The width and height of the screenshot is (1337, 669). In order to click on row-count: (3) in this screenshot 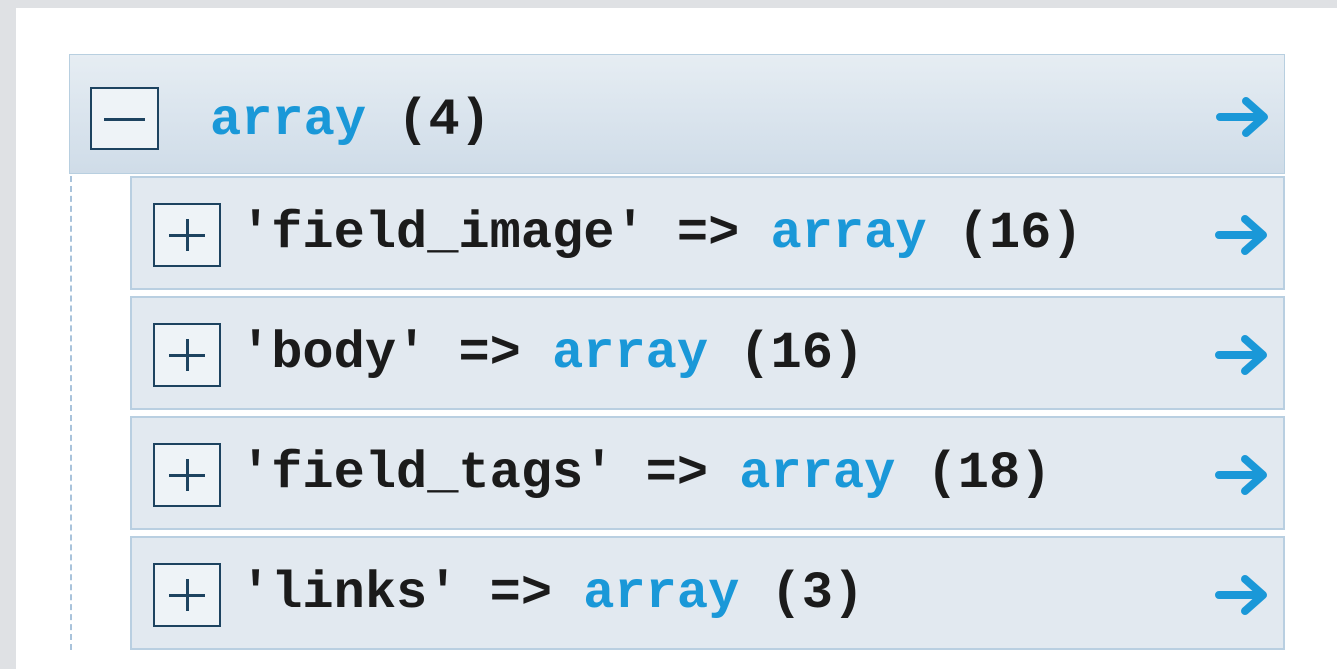, I will do `click(802, 593)`.